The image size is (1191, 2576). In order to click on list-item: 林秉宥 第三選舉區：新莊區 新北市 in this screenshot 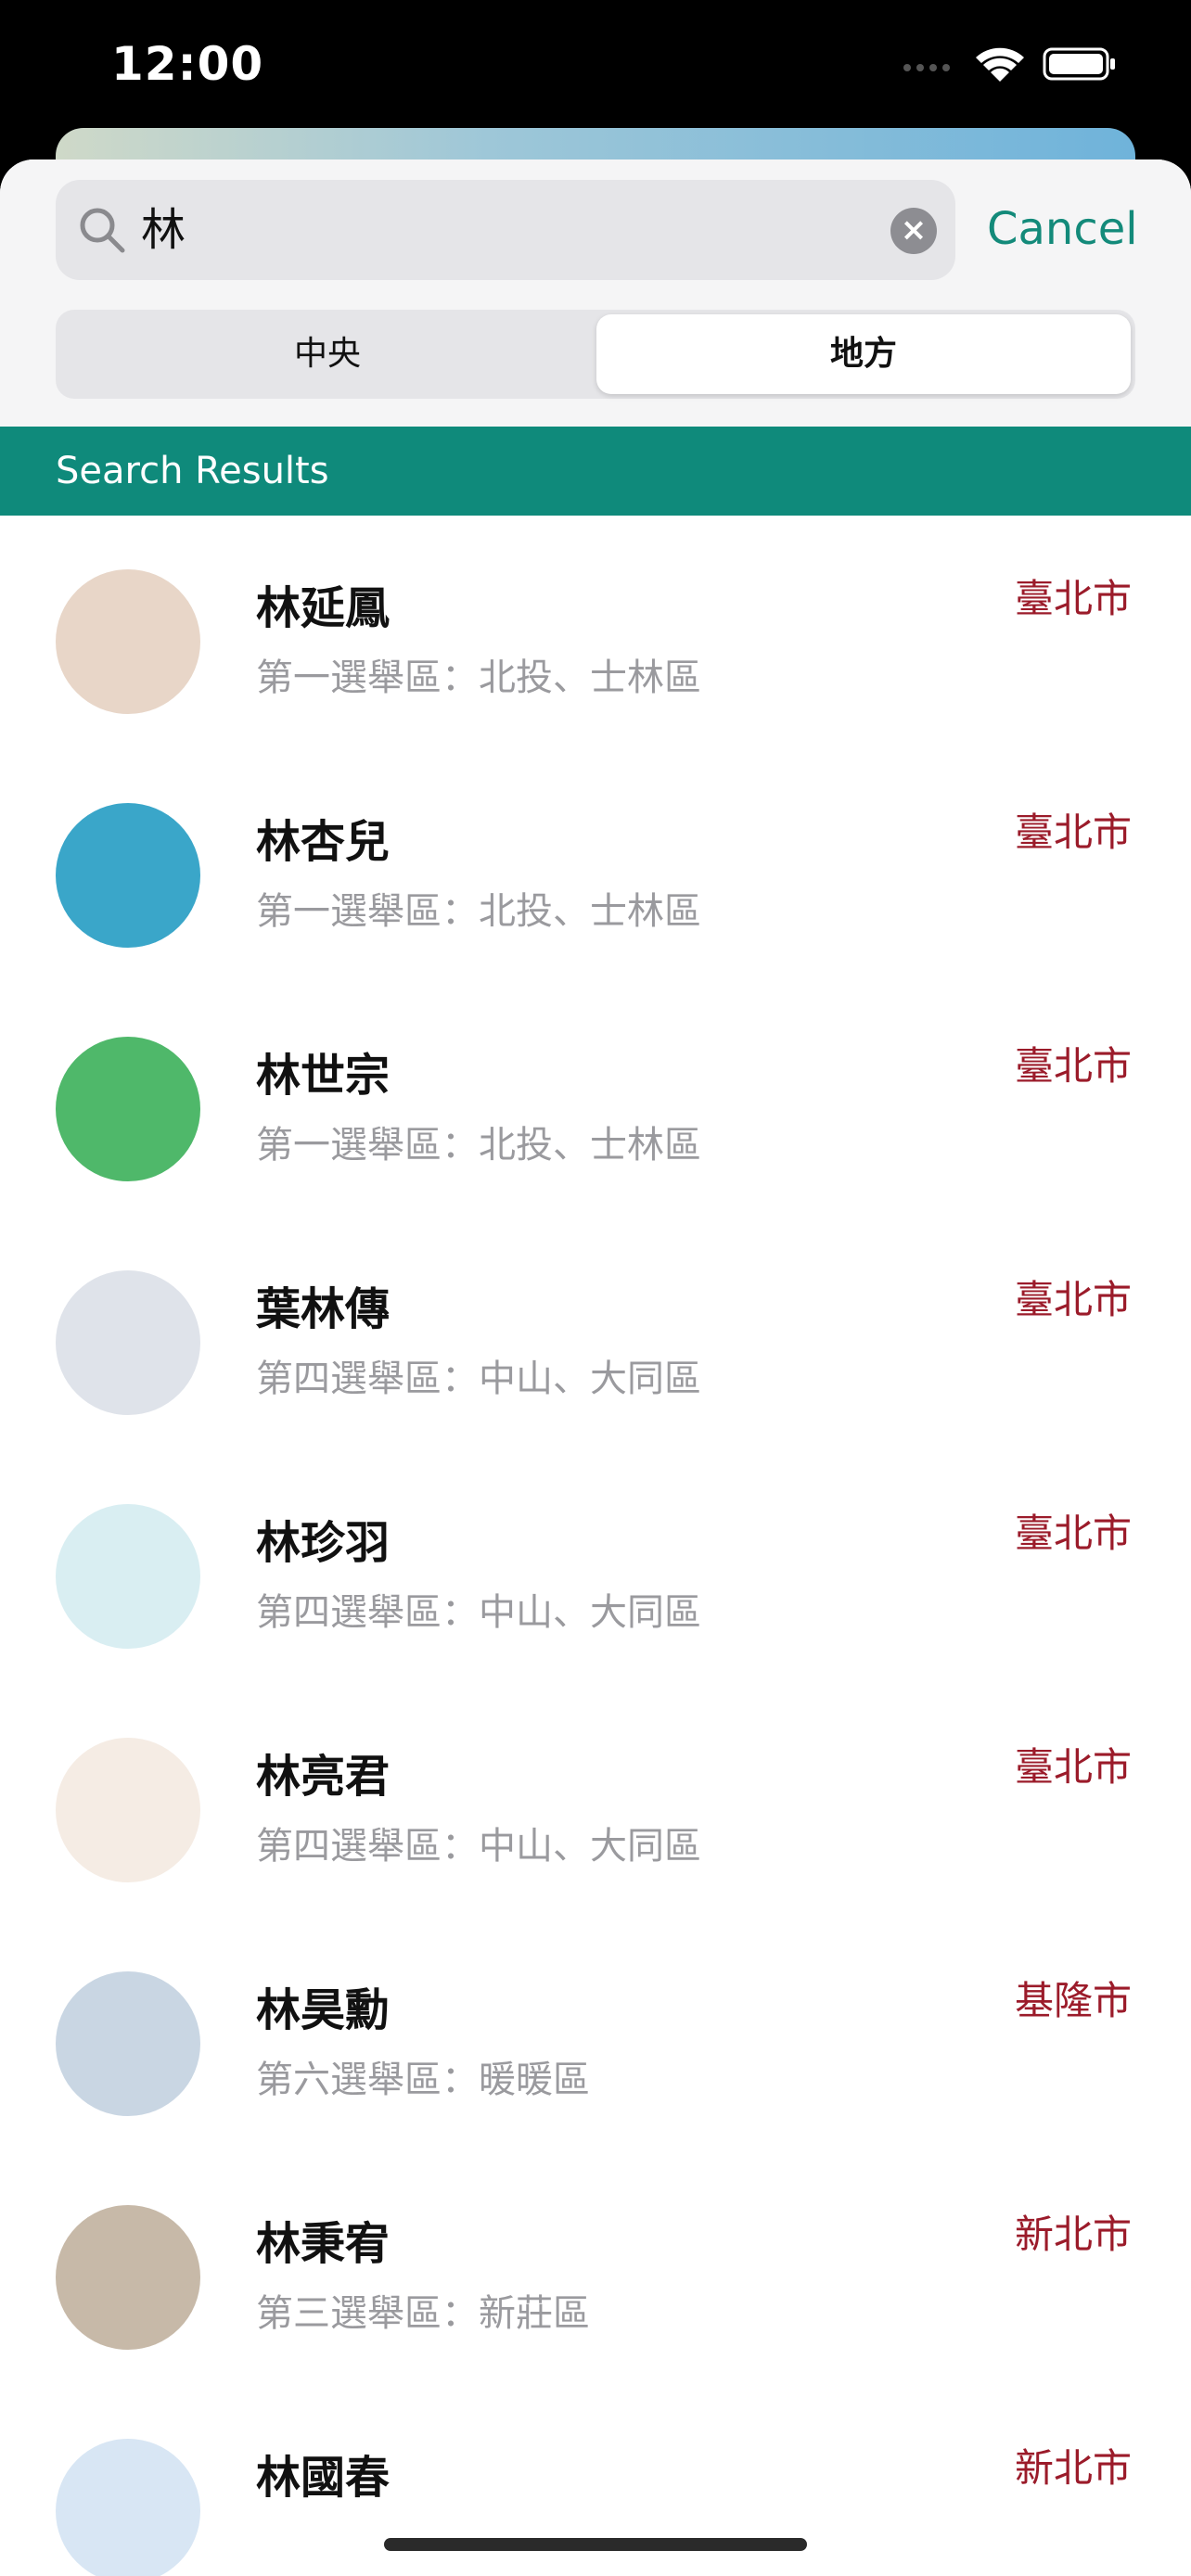, I will do `click(595, 2268)`.